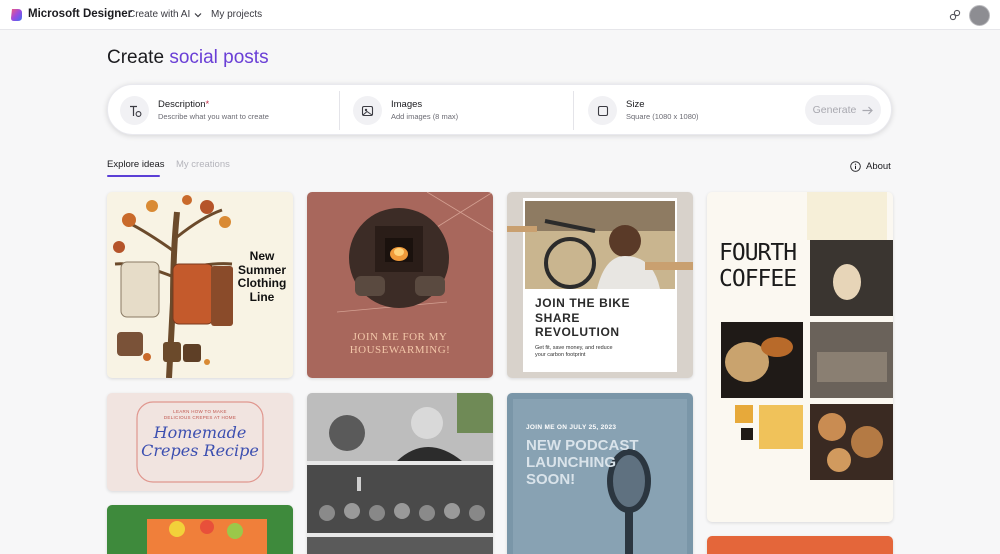 The width and height of the screenshot is (1000, 554). Describe the element at coordinates (878, 166) in the screenshot. I see `about-label: About` at that location.